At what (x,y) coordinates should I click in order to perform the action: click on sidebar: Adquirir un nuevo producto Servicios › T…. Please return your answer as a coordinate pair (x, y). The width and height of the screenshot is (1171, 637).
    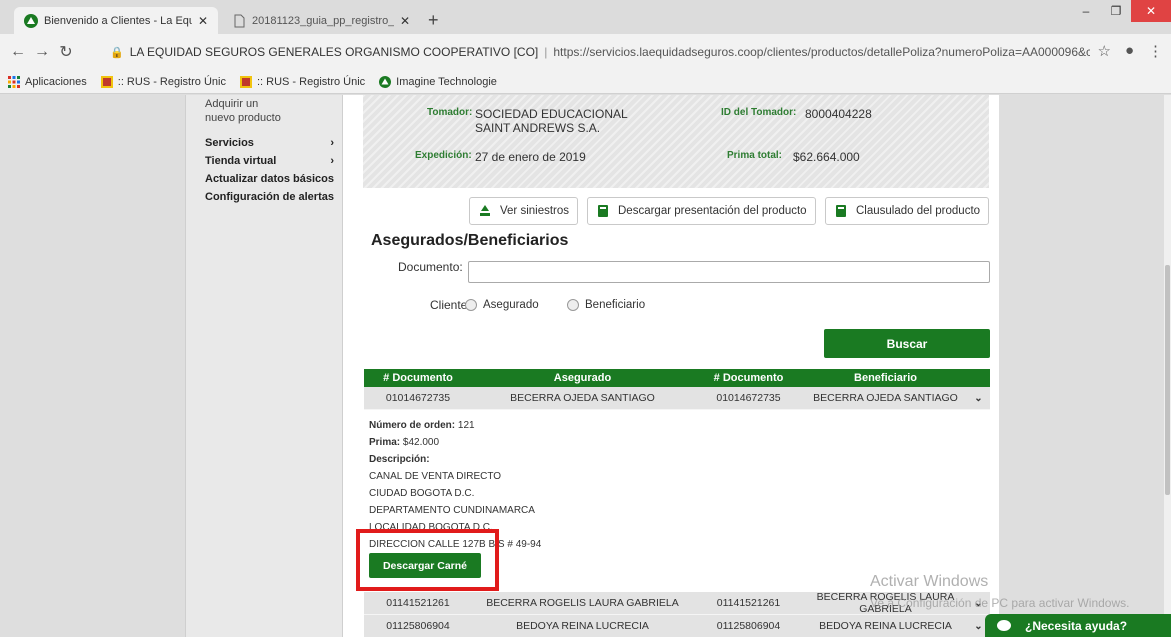
    Looking at the image, I should click on (264, 366).